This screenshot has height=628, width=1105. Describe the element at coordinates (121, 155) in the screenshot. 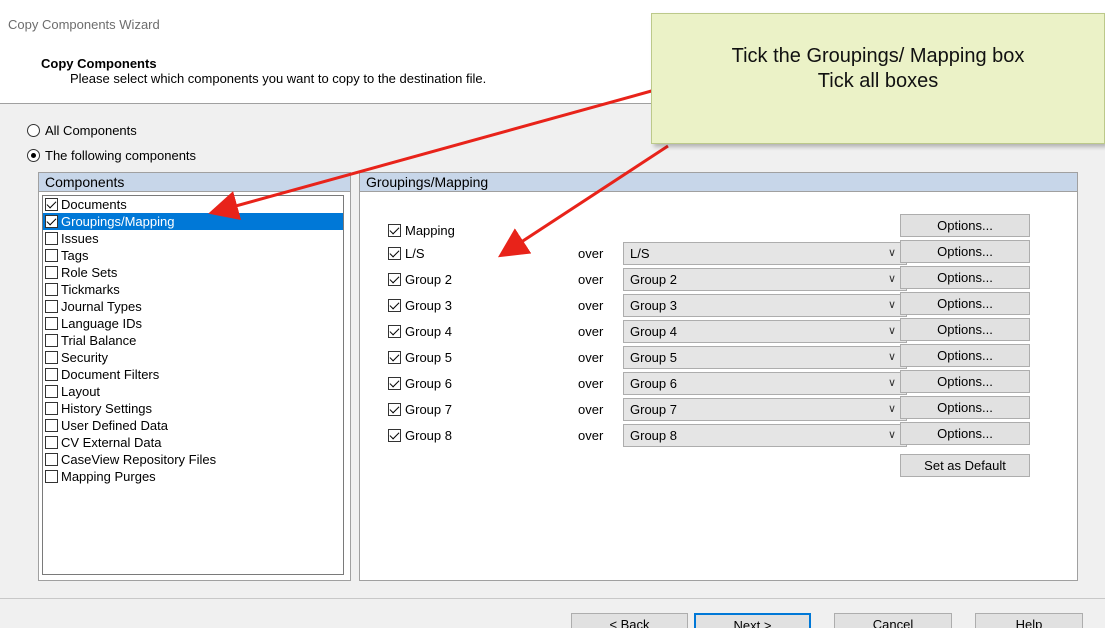

I see `following-components-label: The following components` at that location.